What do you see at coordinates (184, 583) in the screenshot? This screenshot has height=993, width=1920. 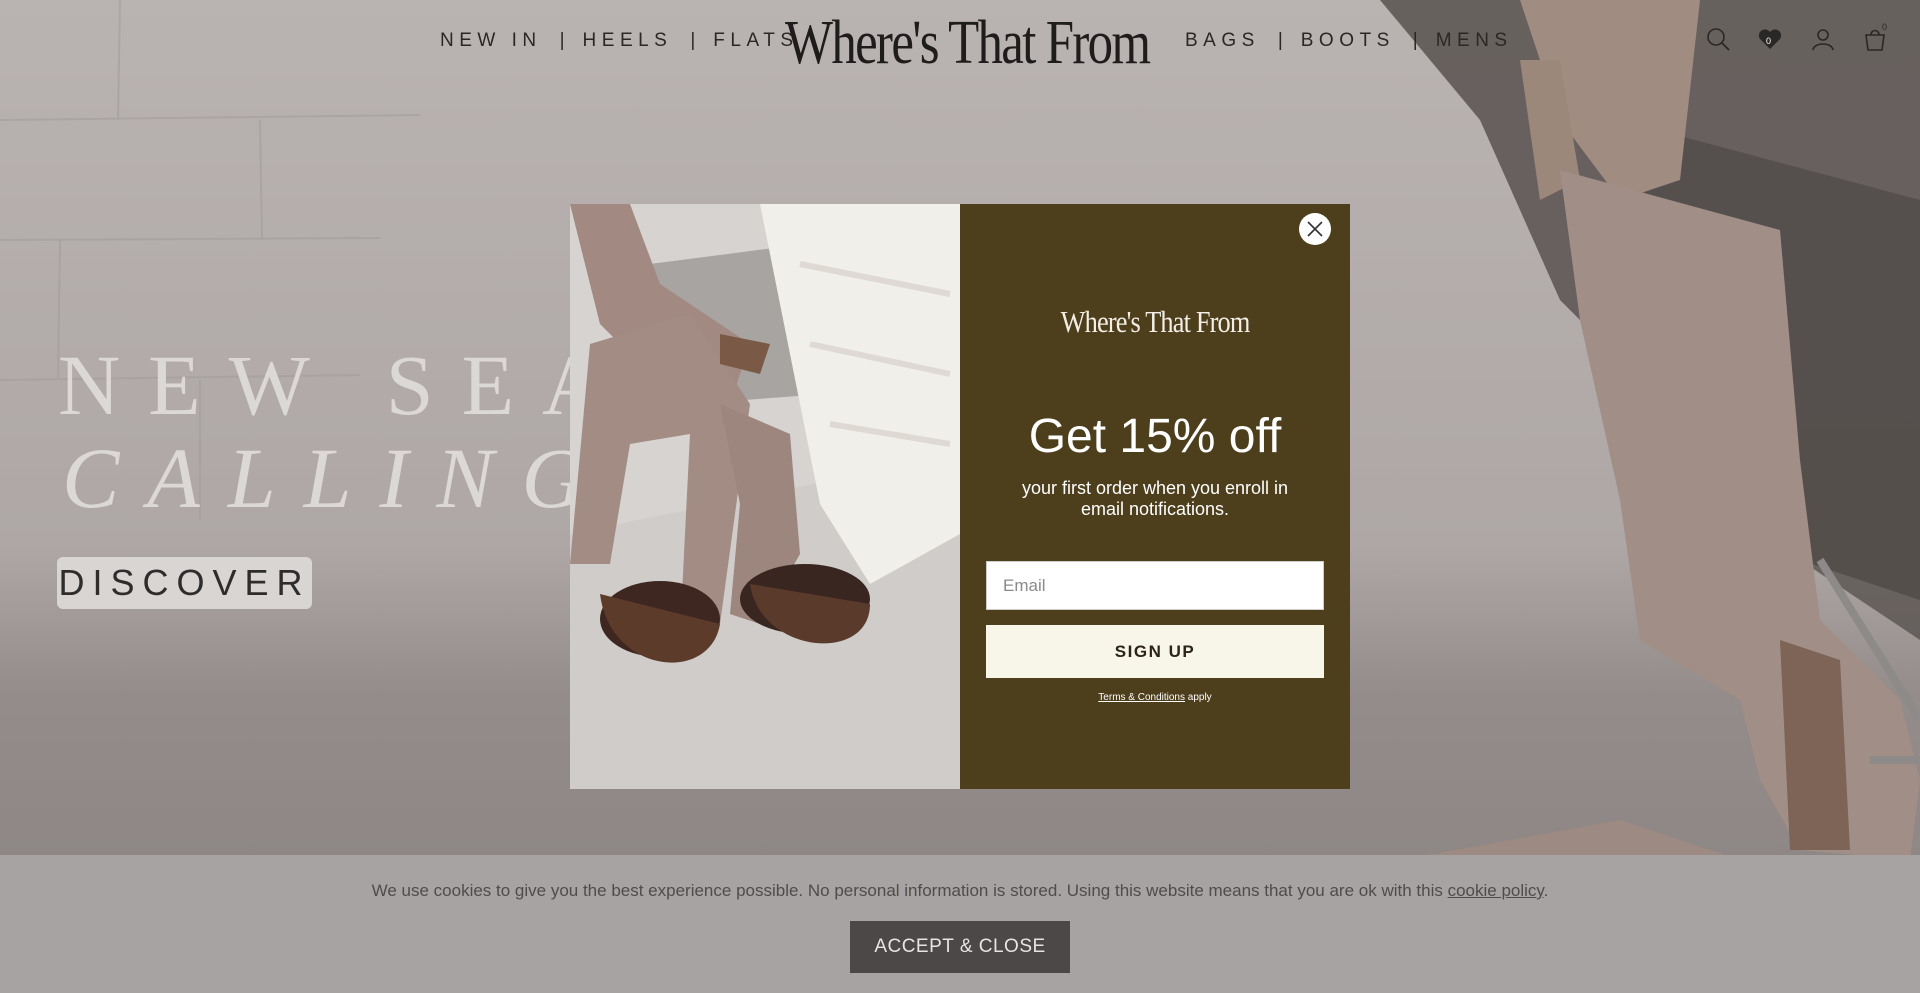 I see `discover-button: DISCOVER` at bounding box center [184, 583].